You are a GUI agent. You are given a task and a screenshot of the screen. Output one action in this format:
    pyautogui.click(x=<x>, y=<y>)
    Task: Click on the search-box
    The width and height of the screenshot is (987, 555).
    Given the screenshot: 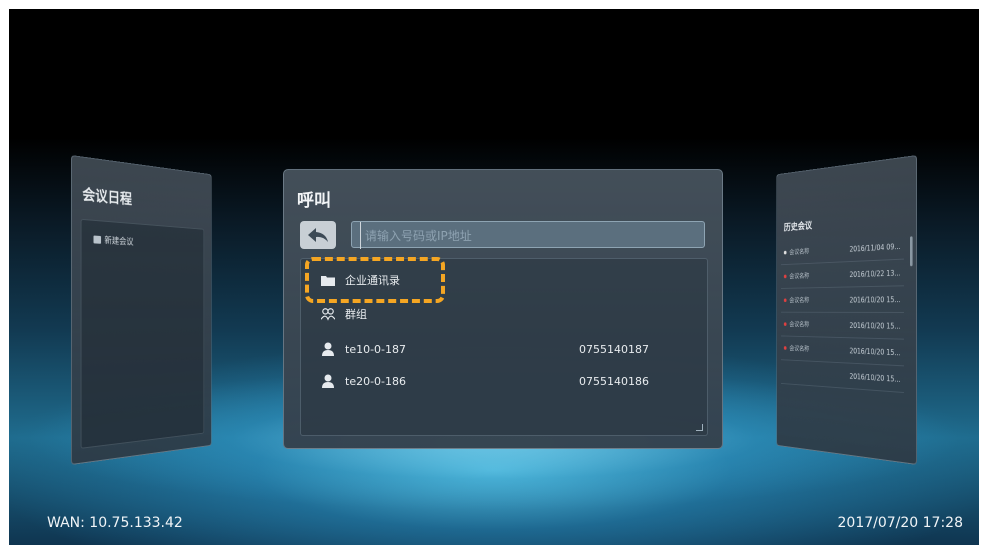 What is the action you would take?
    pyautogui.click(x=528, y=235)
    